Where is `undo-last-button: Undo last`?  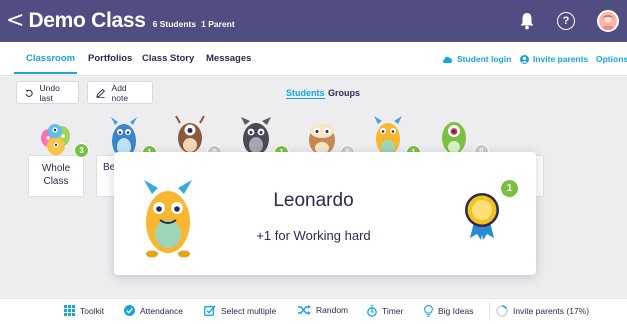 undo-last-button: Undo last is located at coordinates (47, 92).